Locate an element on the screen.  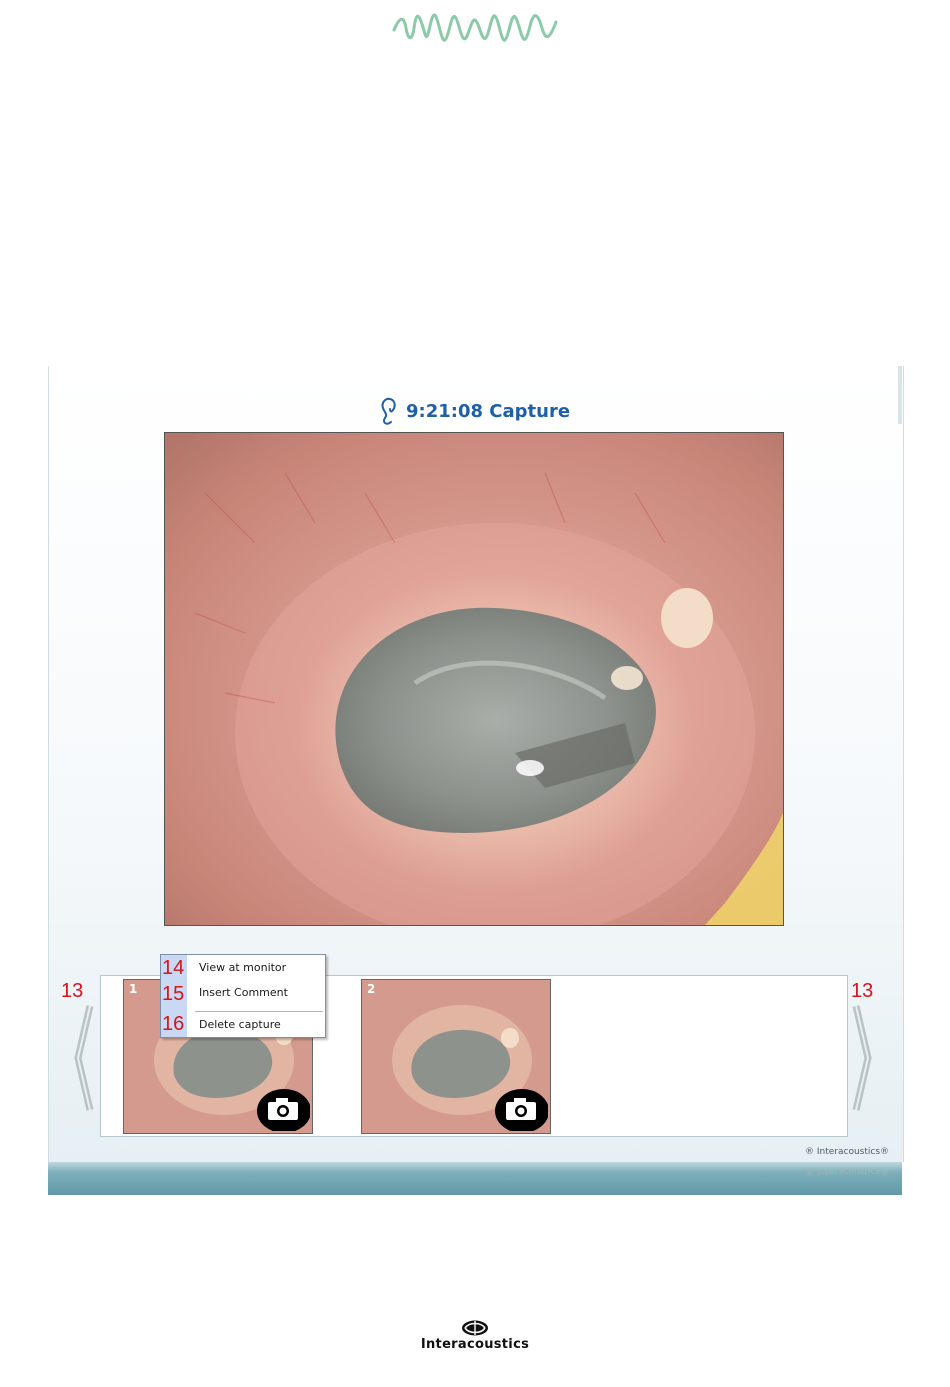
callout-14: 14 is located at coordinates (173, 968).